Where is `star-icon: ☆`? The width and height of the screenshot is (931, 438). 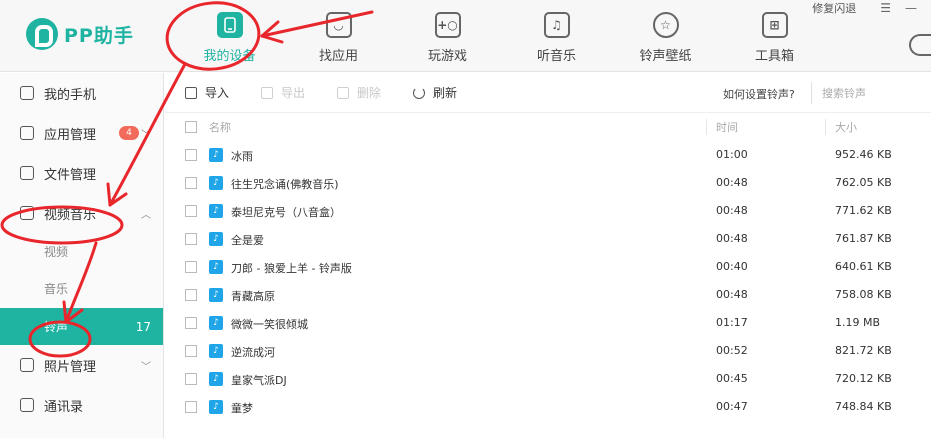 star-icon: ☆ is located at coordinates (665, 25).